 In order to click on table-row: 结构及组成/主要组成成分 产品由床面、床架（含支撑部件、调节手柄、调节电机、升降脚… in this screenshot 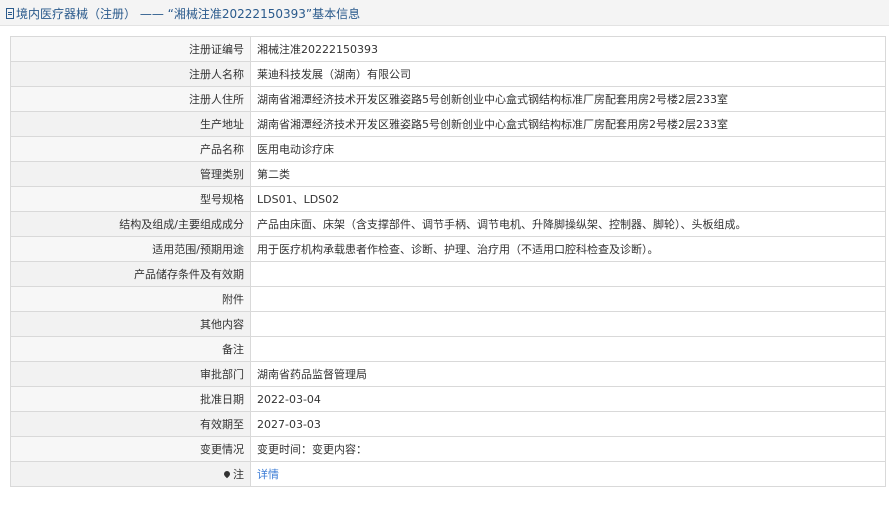, I will do `click(448, 224)`.